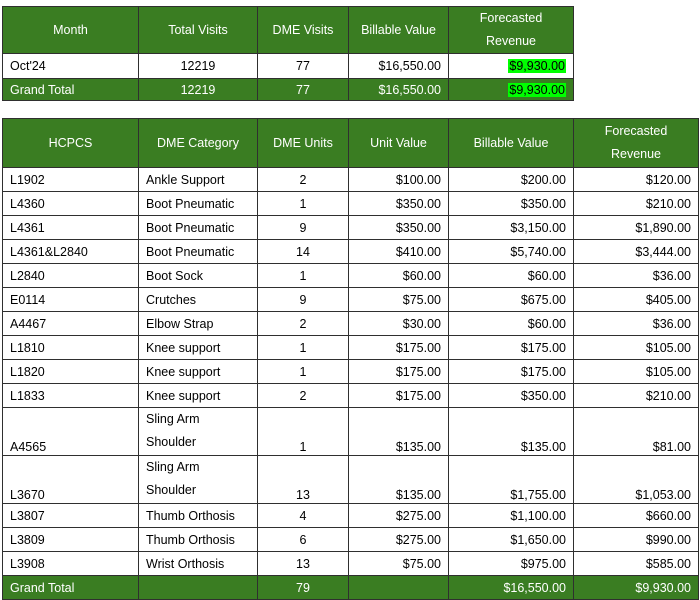 This screenshot has height=600, width=700. I want to click on cell-billable-value: $200.00, so click(511, 179).